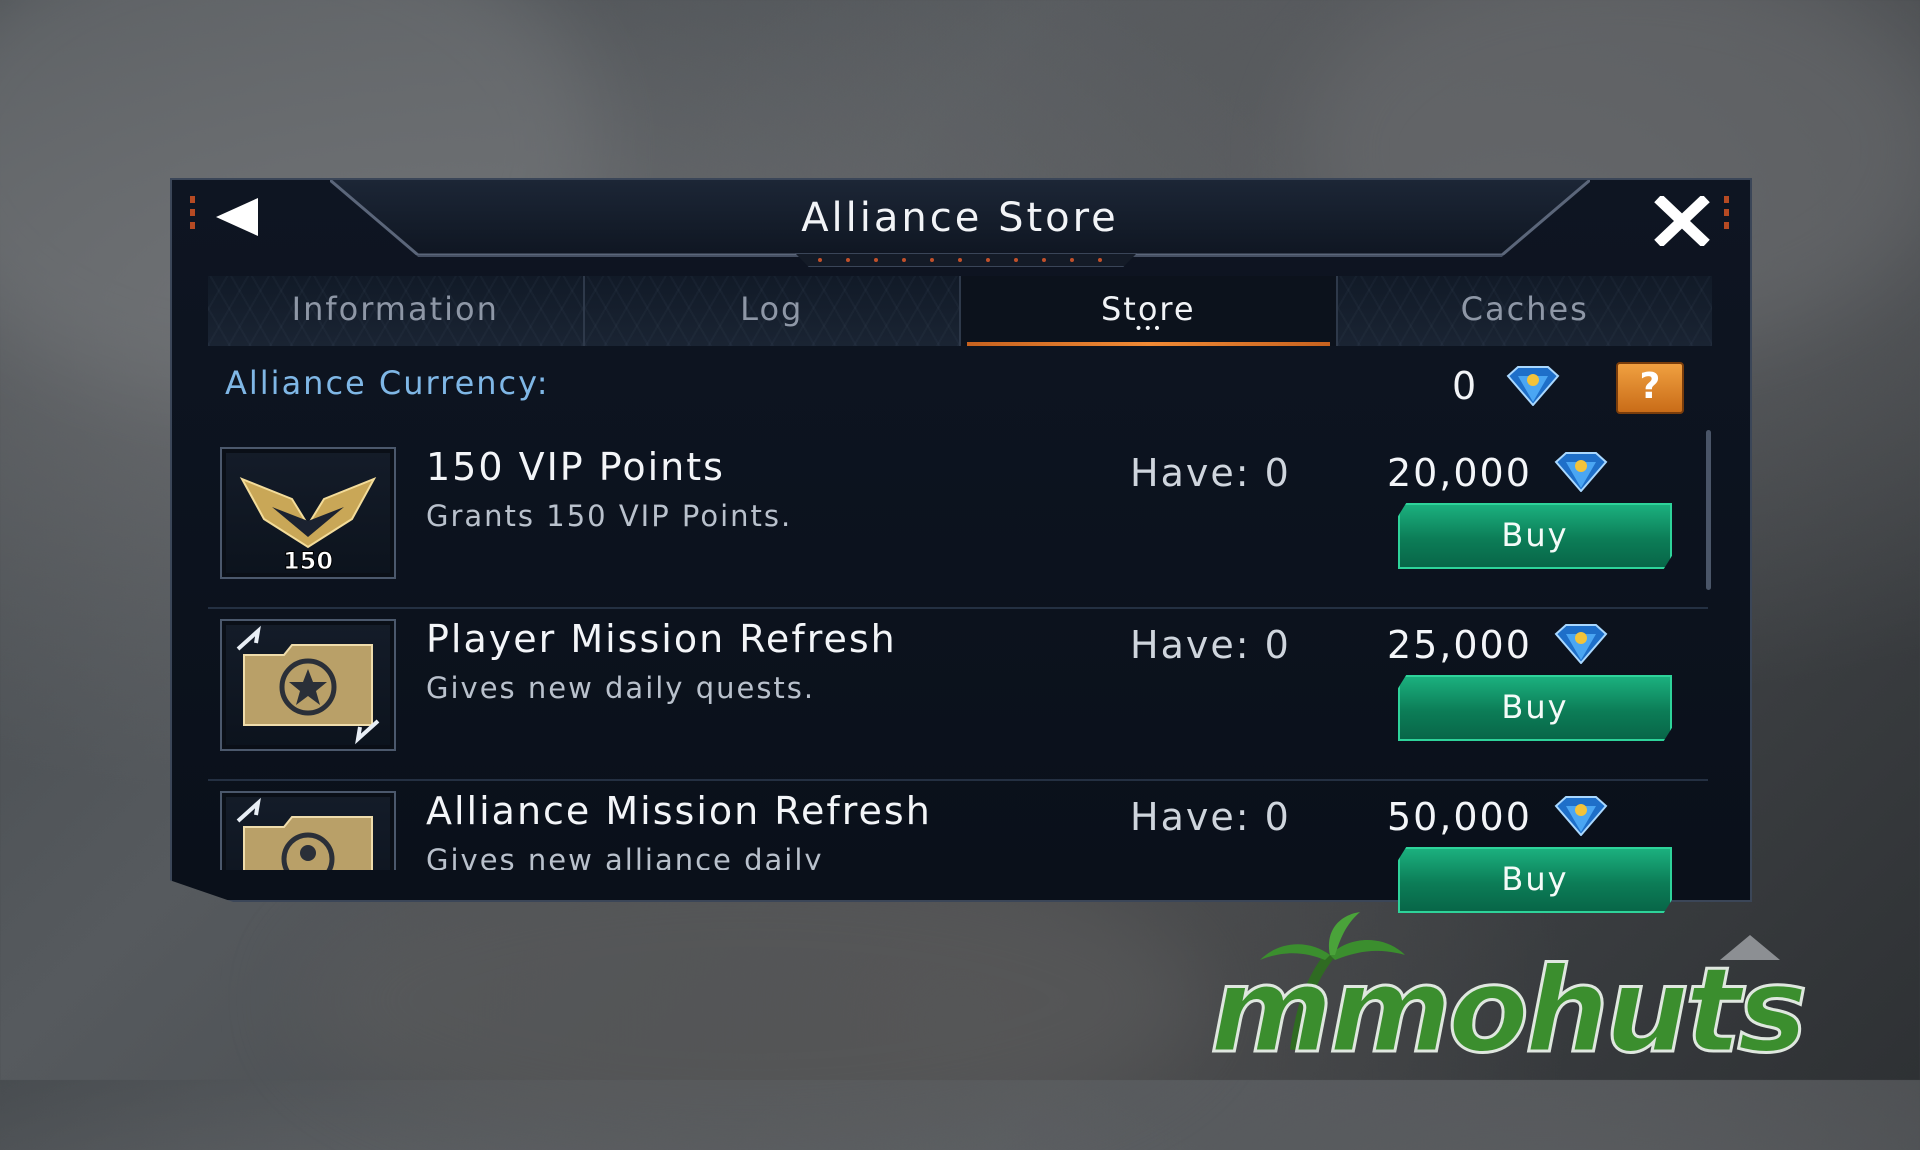 The height and width of the screenshot is (1150, 1920). I want to click on item-price: 20,000, so click(1408, 473).